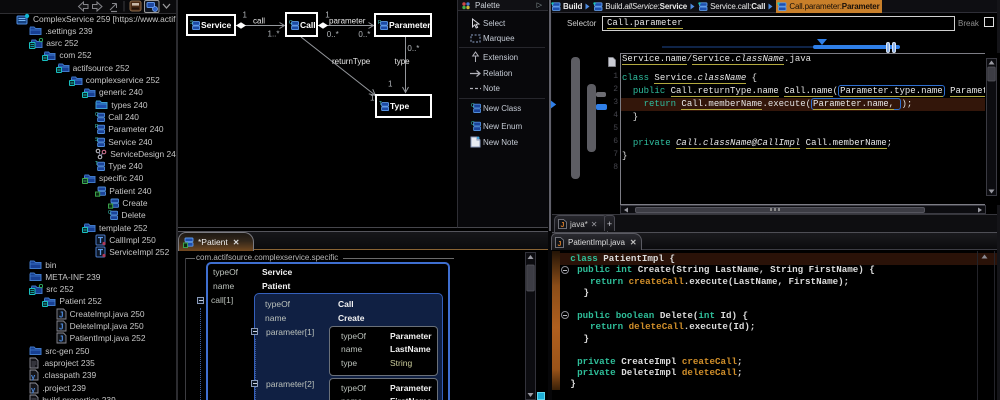  What do you see at coordinates (259, 21) in the screenshot?
I see `svg-text: call` at bounding box center [259, 21].